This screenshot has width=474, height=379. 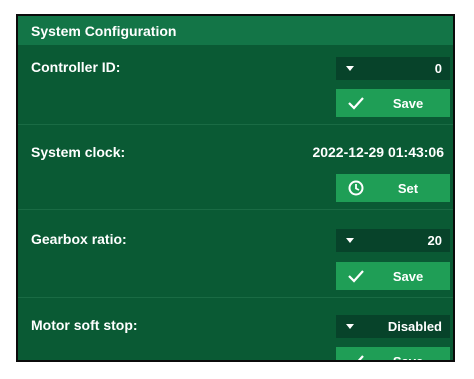 I want to click on controller-id-label: Controller ID:, so click(x=76, y=67).